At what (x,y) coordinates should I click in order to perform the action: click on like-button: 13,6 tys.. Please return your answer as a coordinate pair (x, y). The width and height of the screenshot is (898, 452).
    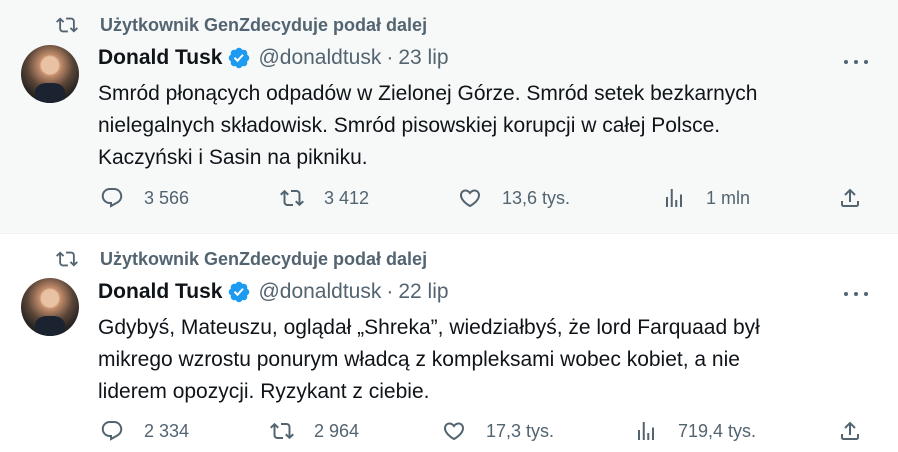
    Looking at the image, I should click on (514, 198).